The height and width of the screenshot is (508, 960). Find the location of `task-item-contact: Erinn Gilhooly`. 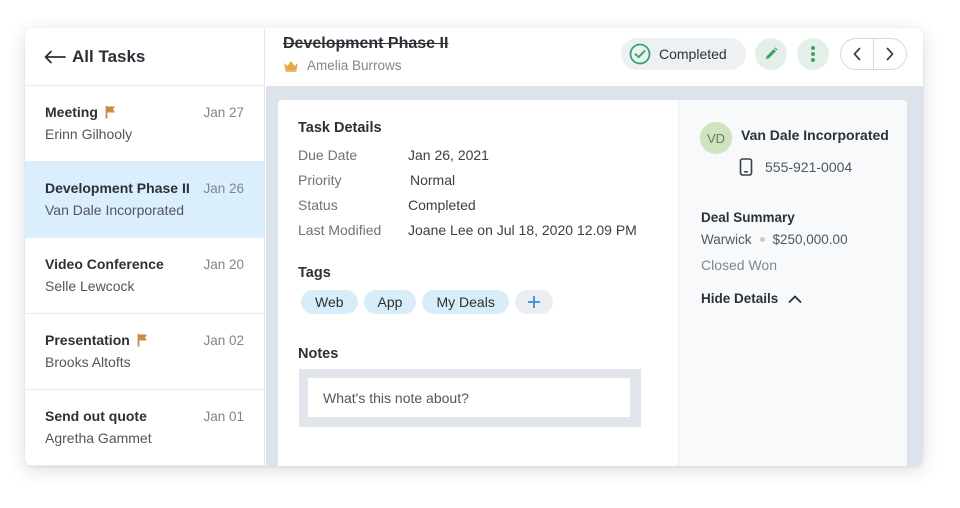

task-item-contact: Erinn Gilhooly is located at coordinates (89, 134).